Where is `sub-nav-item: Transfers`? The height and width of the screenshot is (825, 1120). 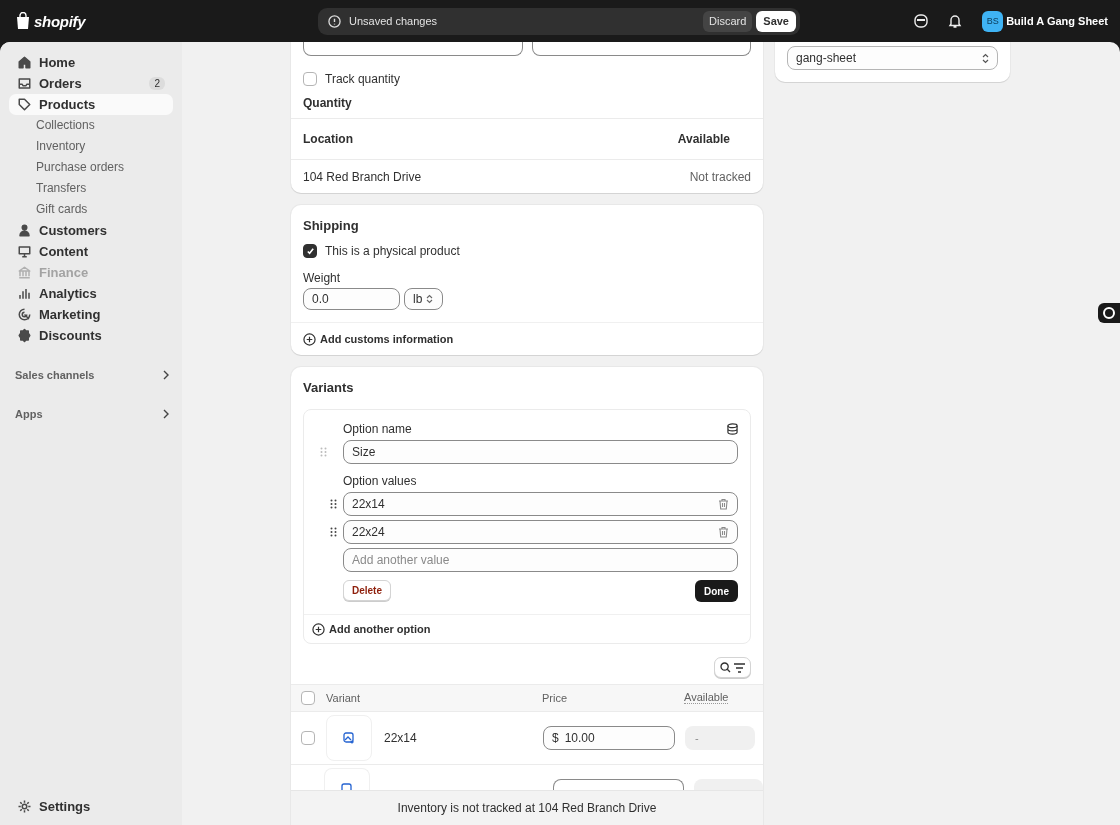
sub-nav-item: Transfers is located at coordinates (91, 188).